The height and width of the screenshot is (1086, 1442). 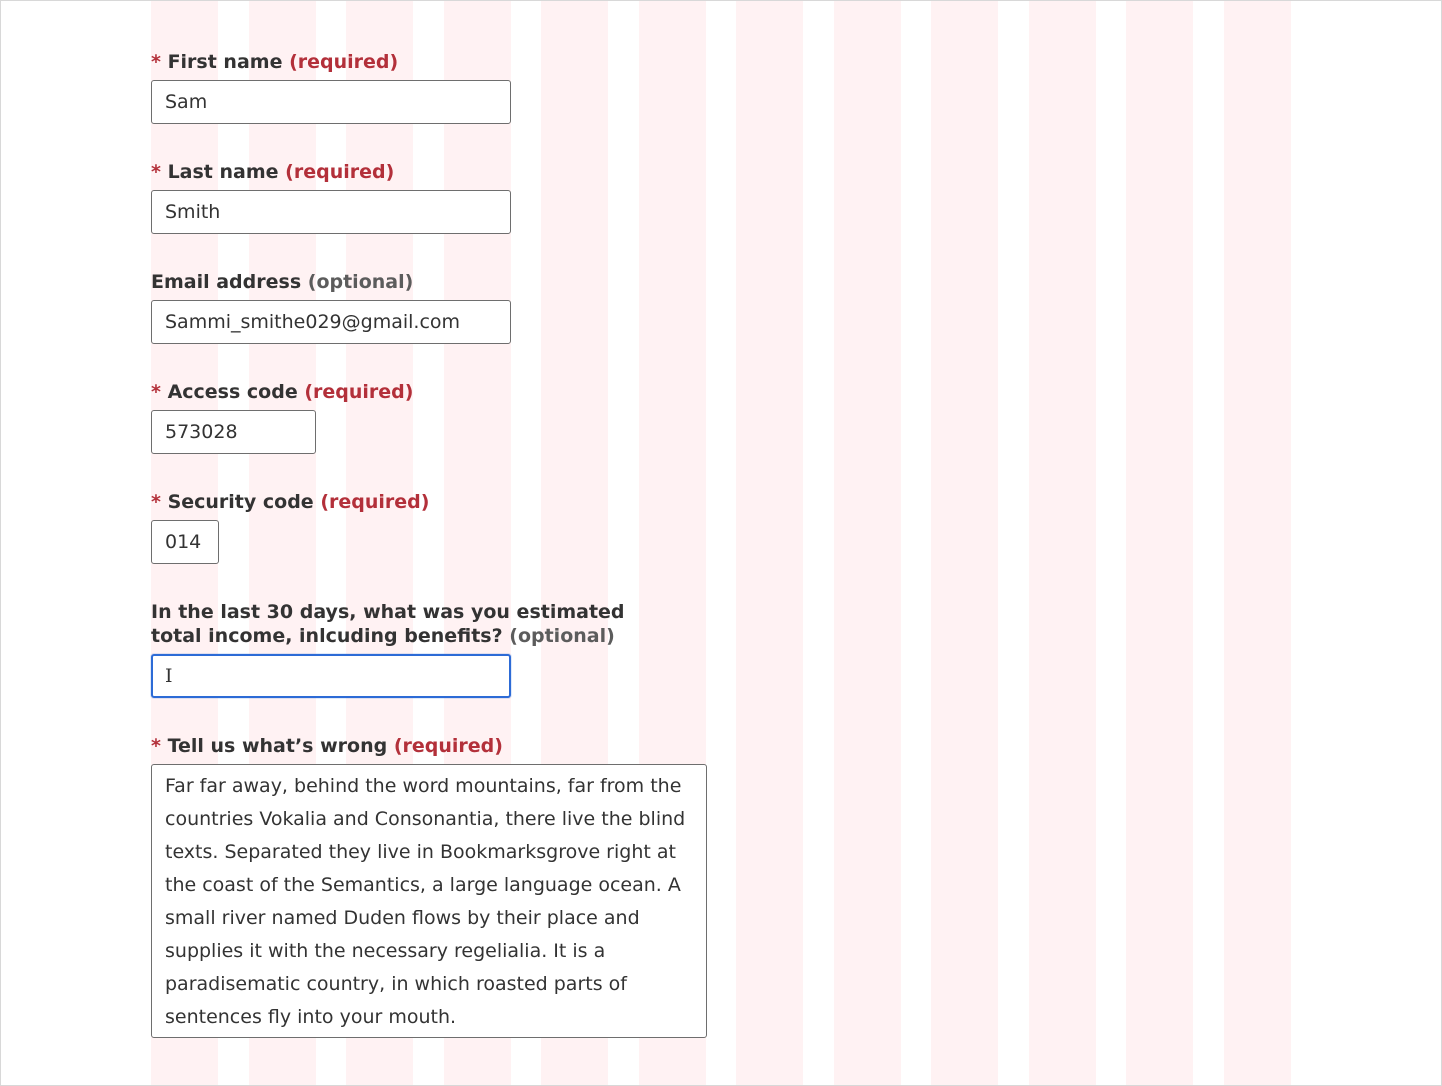 What do you see at coordinates (331, 322) in the screenshot?
I see `email-input: Sammi_smithe029@gmail.com` at bounding box center [331, 322].